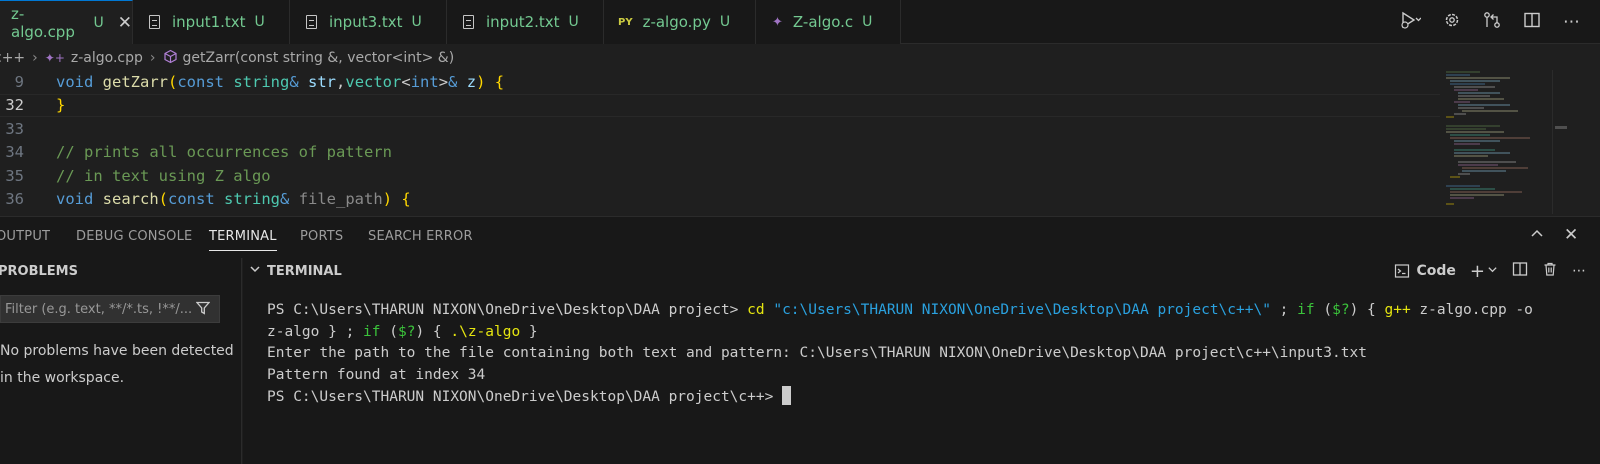  Describe the element at coordinates (61, 105) in the screenshot. I see `code-token: }` at that location.